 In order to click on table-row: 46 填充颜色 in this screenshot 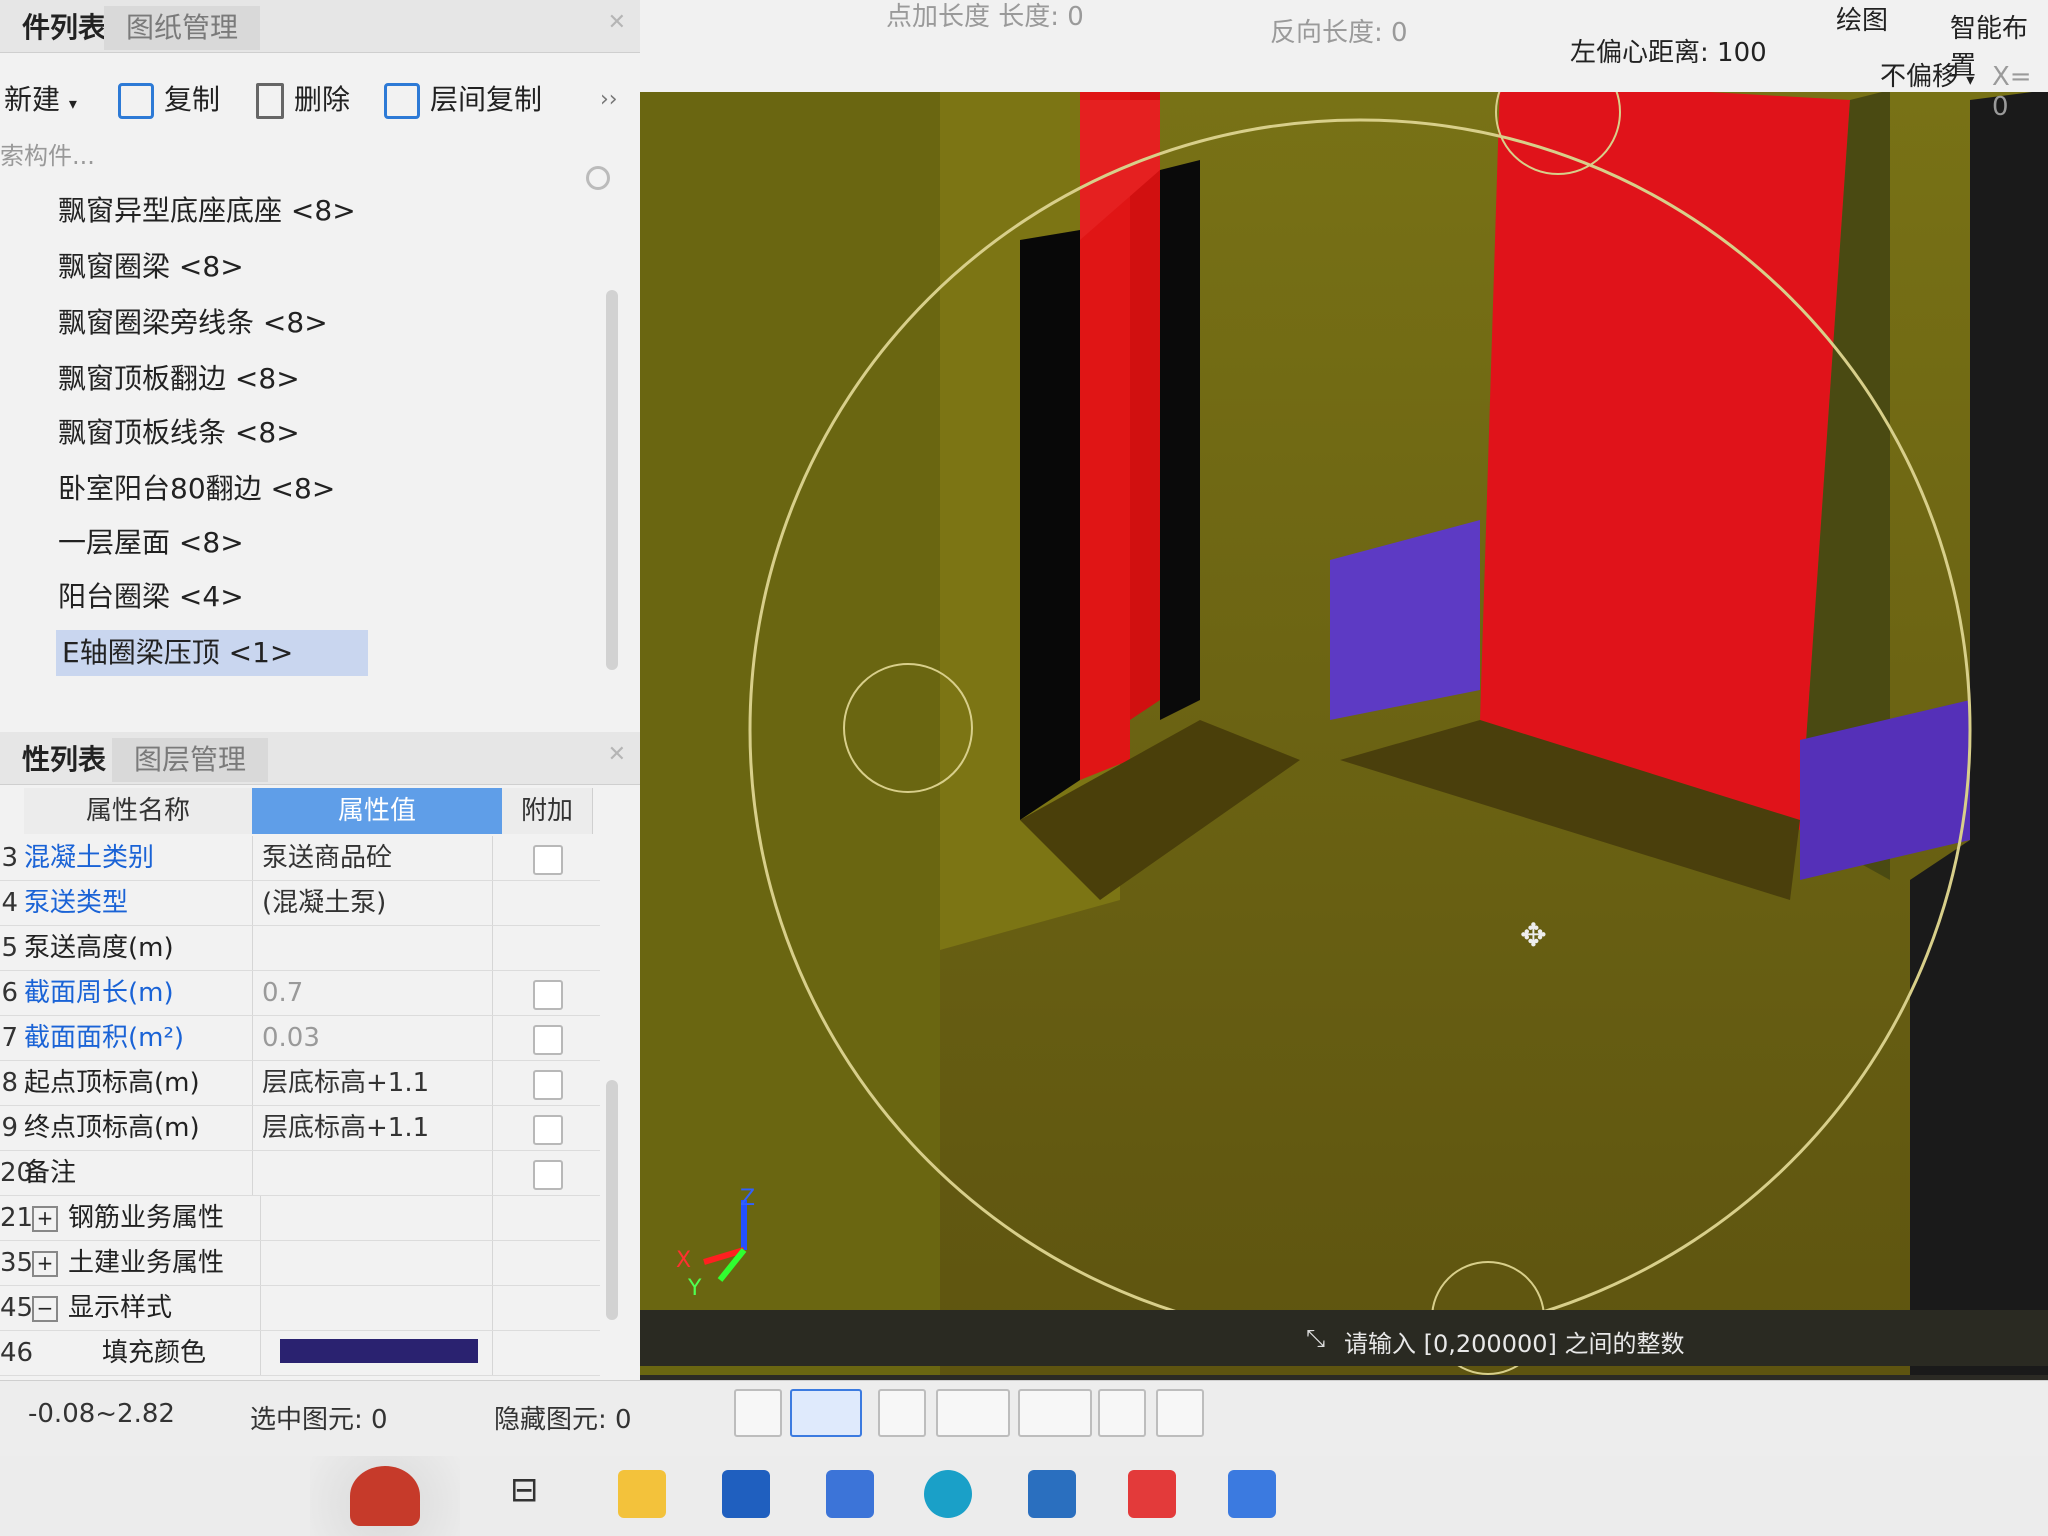, I will do `click(300, 1353)`.